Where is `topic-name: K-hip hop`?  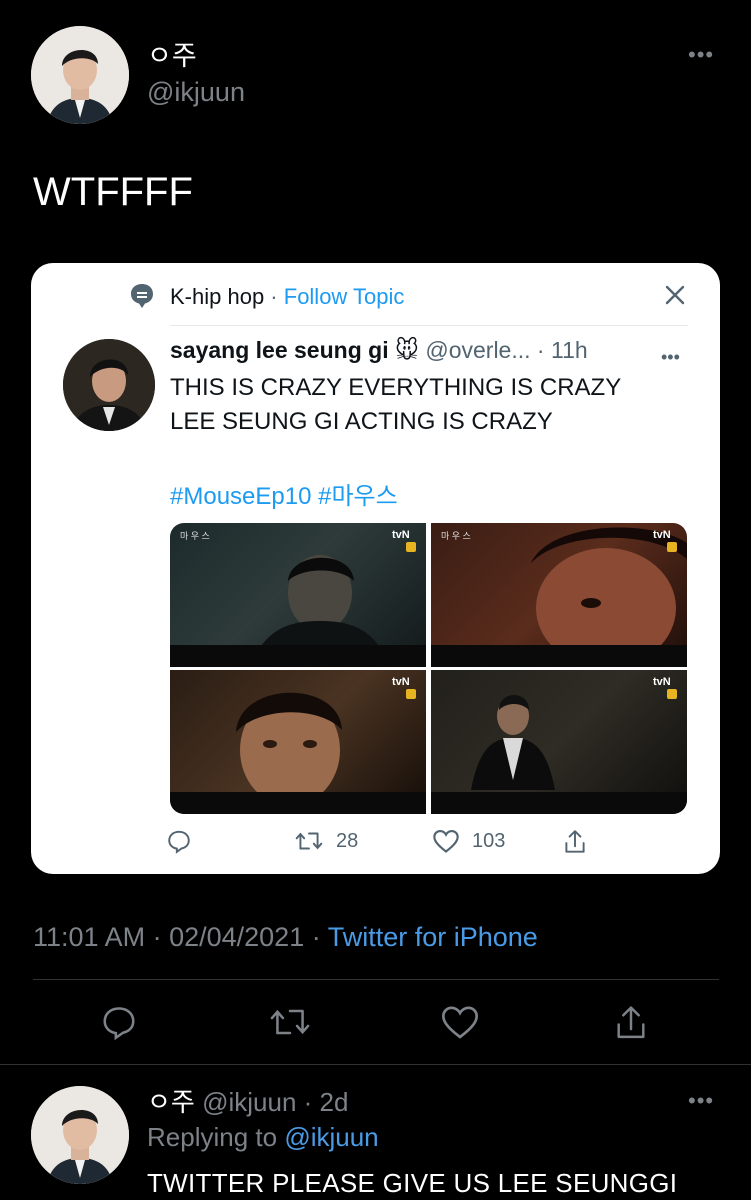
topic-name: K-hip hop is located at coordinates (217, 296).